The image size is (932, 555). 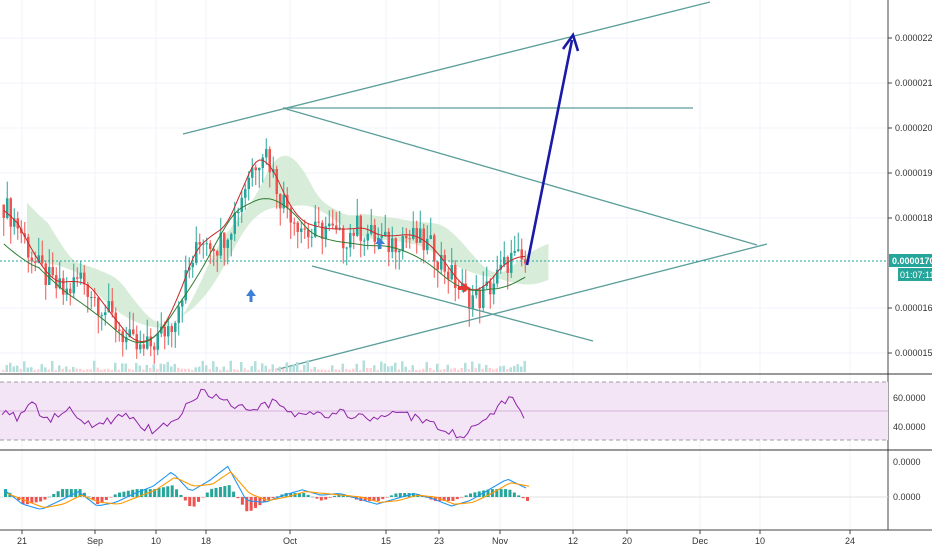 What do you see at coordinates (460, 484) in the screenshot?
I see `macd-pane: 0.0000 0.0000` at bounding box center [460, 484].